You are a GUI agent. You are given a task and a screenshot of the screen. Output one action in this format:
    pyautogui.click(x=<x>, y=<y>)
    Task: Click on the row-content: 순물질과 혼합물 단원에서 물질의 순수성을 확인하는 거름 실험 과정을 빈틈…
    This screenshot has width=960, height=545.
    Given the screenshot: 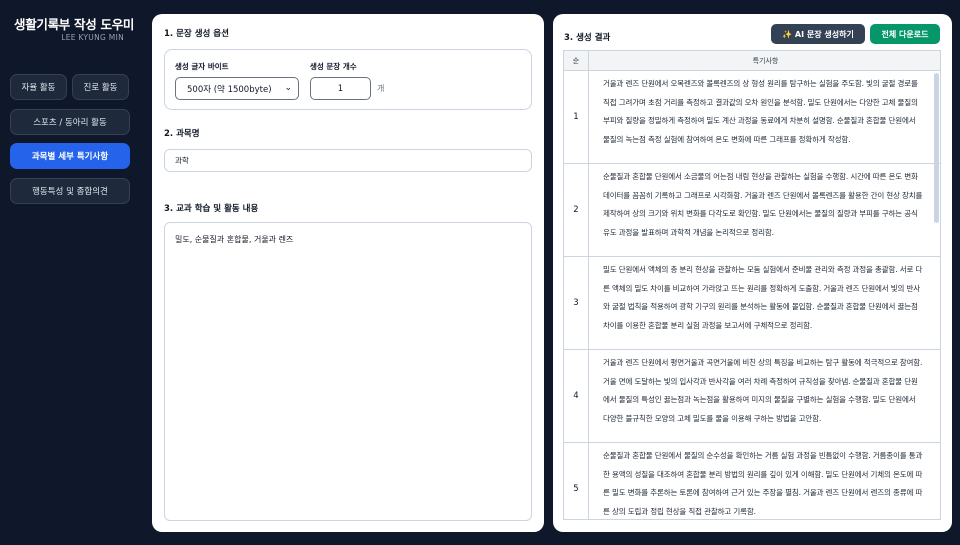 What is the action you would take?
    pyautogui.click(x=763, y=483)
    